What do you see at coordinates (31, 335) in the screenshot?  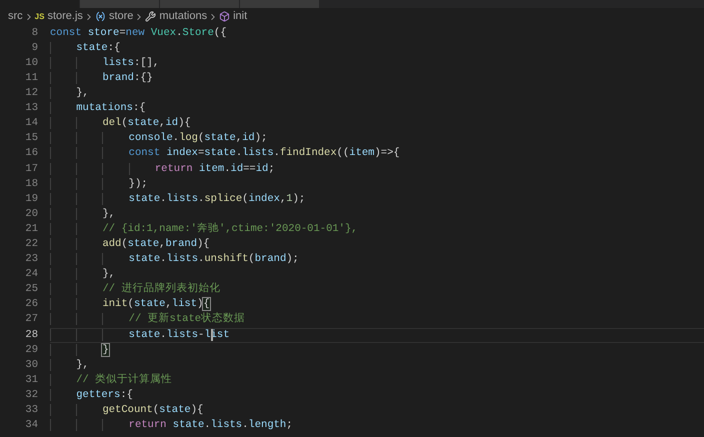 I see `line-number: 28` at bounding box center [31, 335].